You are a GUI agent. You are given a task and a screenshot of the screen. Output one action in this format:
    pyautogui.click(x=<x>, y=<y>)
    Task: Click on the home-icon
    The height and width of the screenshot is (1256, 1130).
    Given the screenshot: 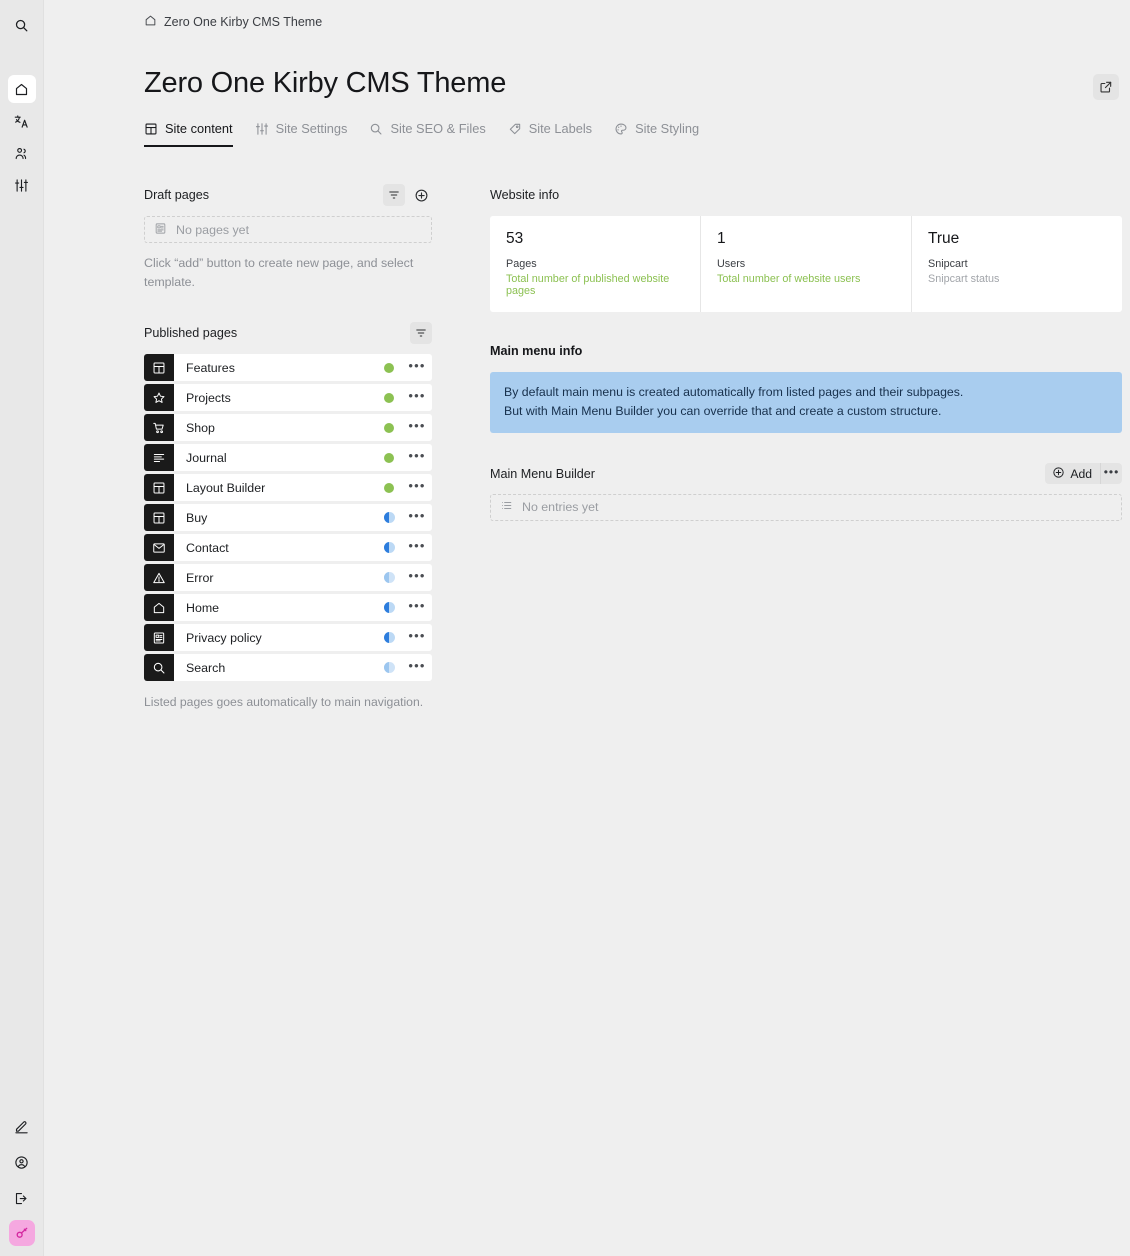 What is the action you would take?
    pyautogui.click(x=159, y=608)
    